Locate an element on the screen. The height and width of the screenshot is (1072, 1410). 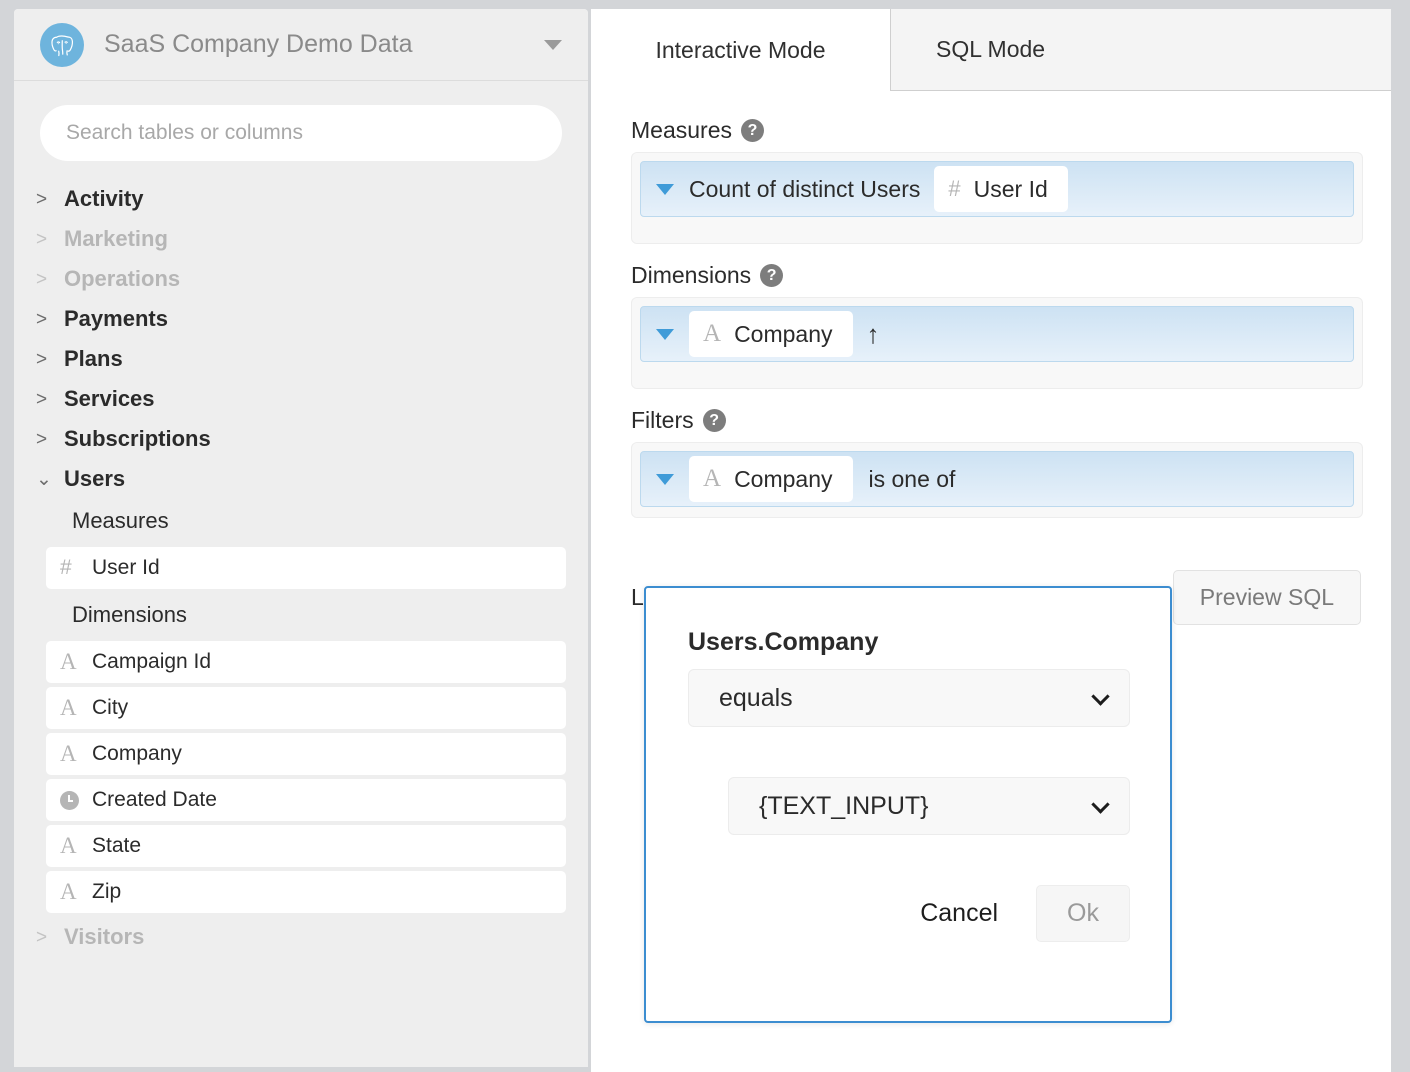
field-label: Campaign Id is located at coordinates (152, 661).